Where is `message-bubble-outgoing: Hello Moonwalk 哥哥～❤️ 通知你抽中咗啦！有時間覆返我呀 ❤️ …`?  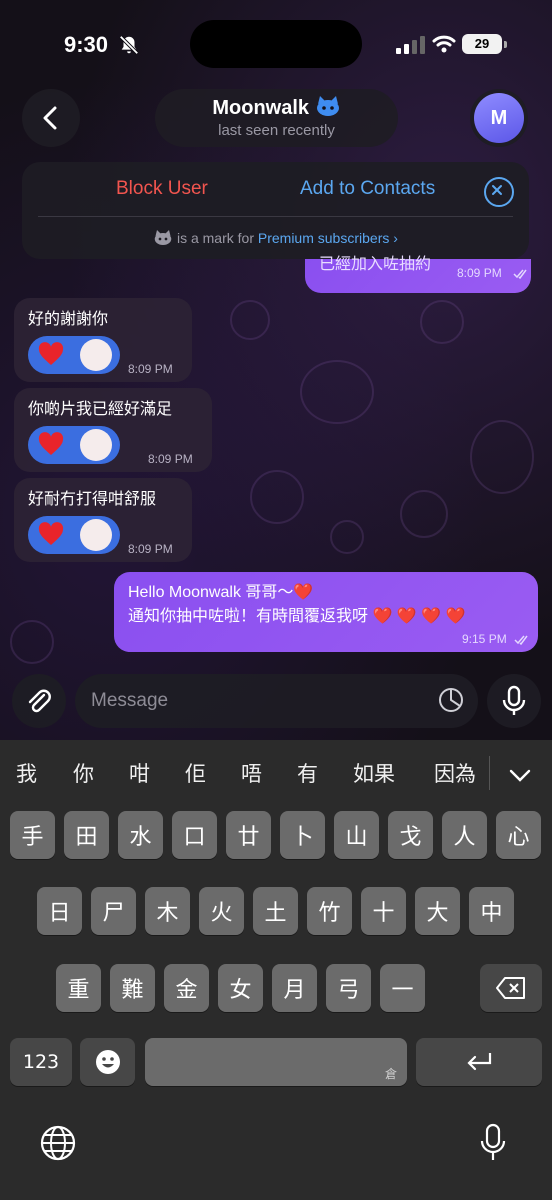 message-bubble-outgoing: Hello Moonwalk 哥哥～❤️ 通知你抽中咗啦！有時間覆返我呀 ❤️ … is located at coordinates (326, 612).